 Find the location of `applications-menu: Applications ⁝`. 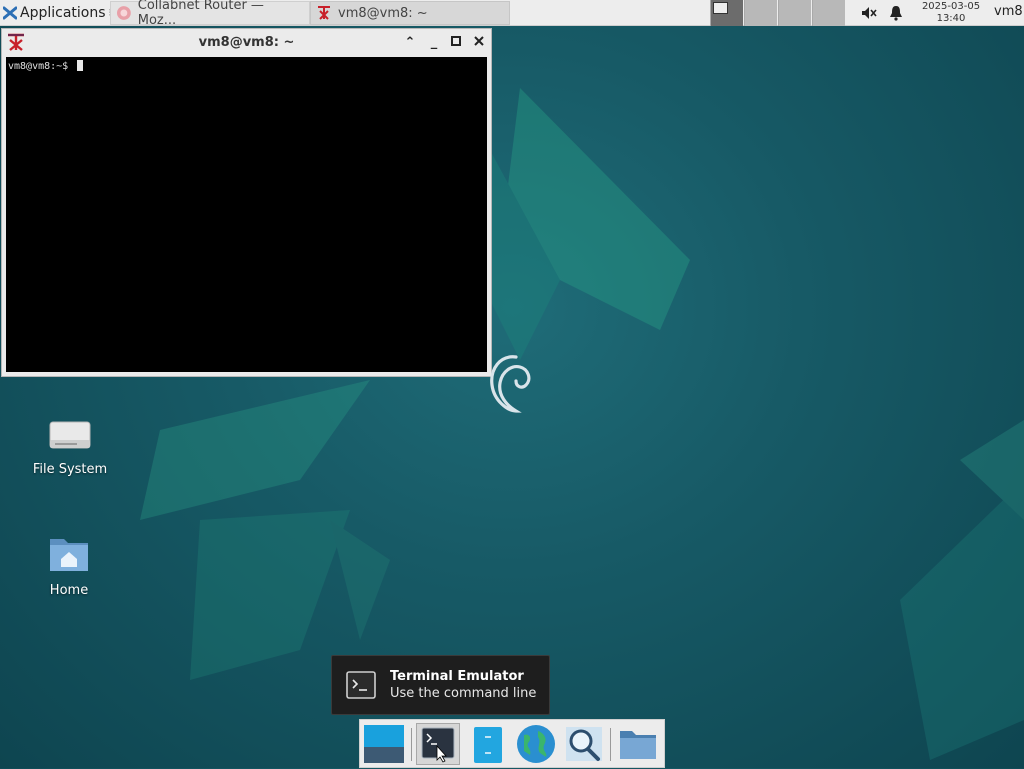

applications-menu: Applications ⁝ is located at coordinates (58, 13).